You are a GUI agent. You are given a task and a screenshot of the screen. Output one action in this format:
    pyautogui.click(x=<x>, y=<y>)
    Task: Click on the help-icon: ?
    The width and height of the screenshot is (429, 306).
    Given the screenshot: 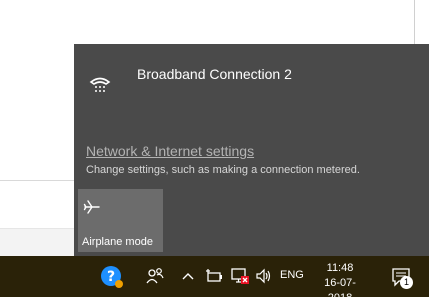 What is the action you would take?
    pyautogui.click(x=112, y=277)
    